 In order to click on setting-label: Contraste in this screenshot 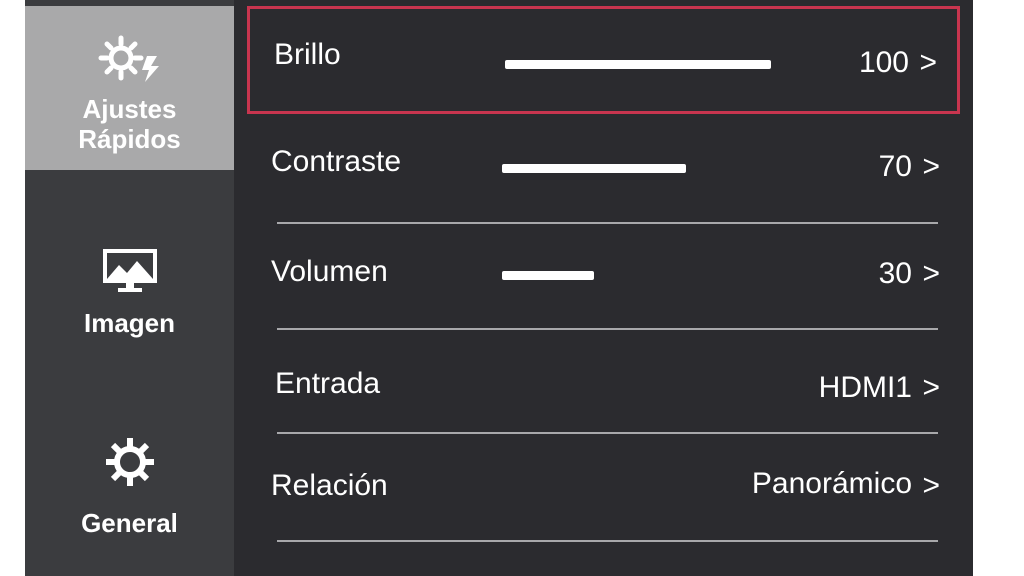, I will do `click(336, 161)`.